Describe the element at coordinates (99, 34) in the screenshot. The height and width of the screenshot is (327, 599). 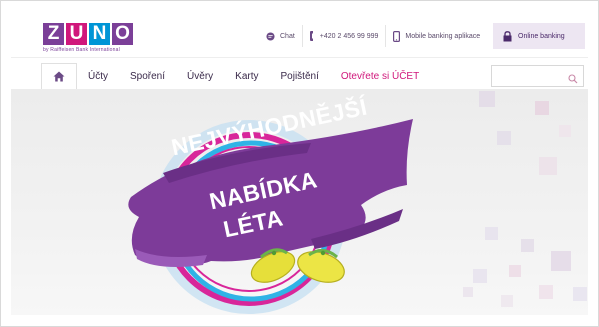
I see `logo-letter-n: N` at that location.